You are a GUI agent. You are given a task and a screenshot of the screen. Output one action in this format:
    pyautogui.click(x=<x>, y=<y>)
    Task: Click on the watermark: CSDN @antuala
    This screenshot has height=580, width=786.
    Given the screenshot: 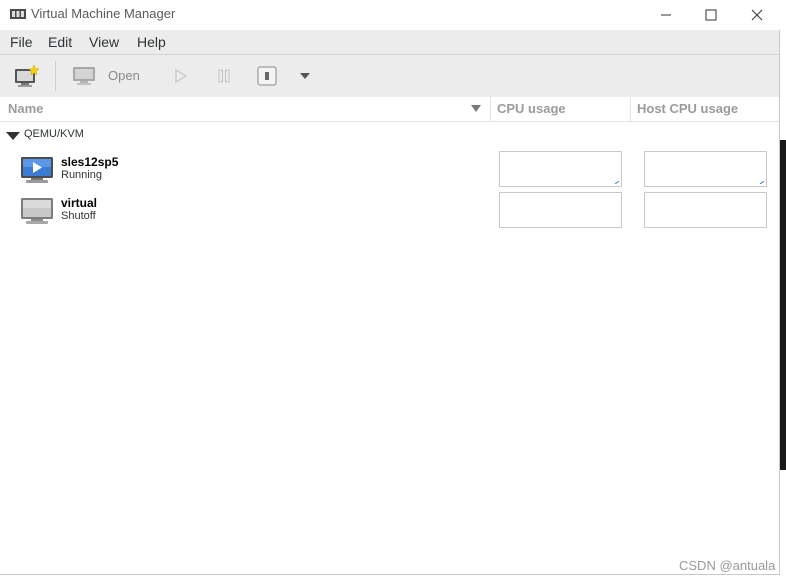 What is the action you would take?
    pyautogui.click(x=727, y=565)
    